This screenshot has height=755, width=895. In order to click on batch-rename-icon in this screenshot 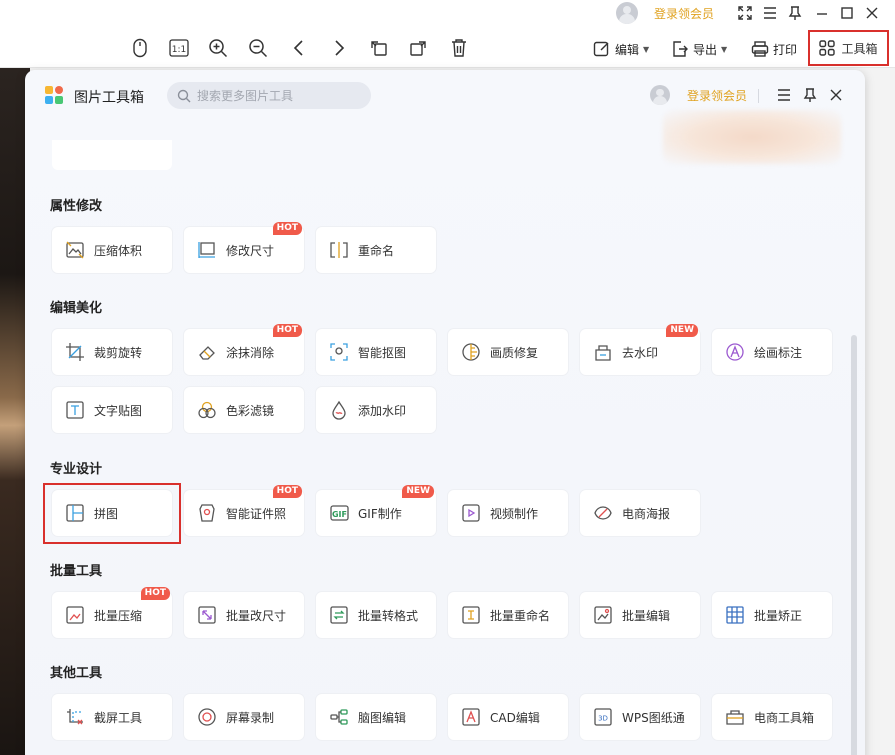, I will do `click(471, 615)`.